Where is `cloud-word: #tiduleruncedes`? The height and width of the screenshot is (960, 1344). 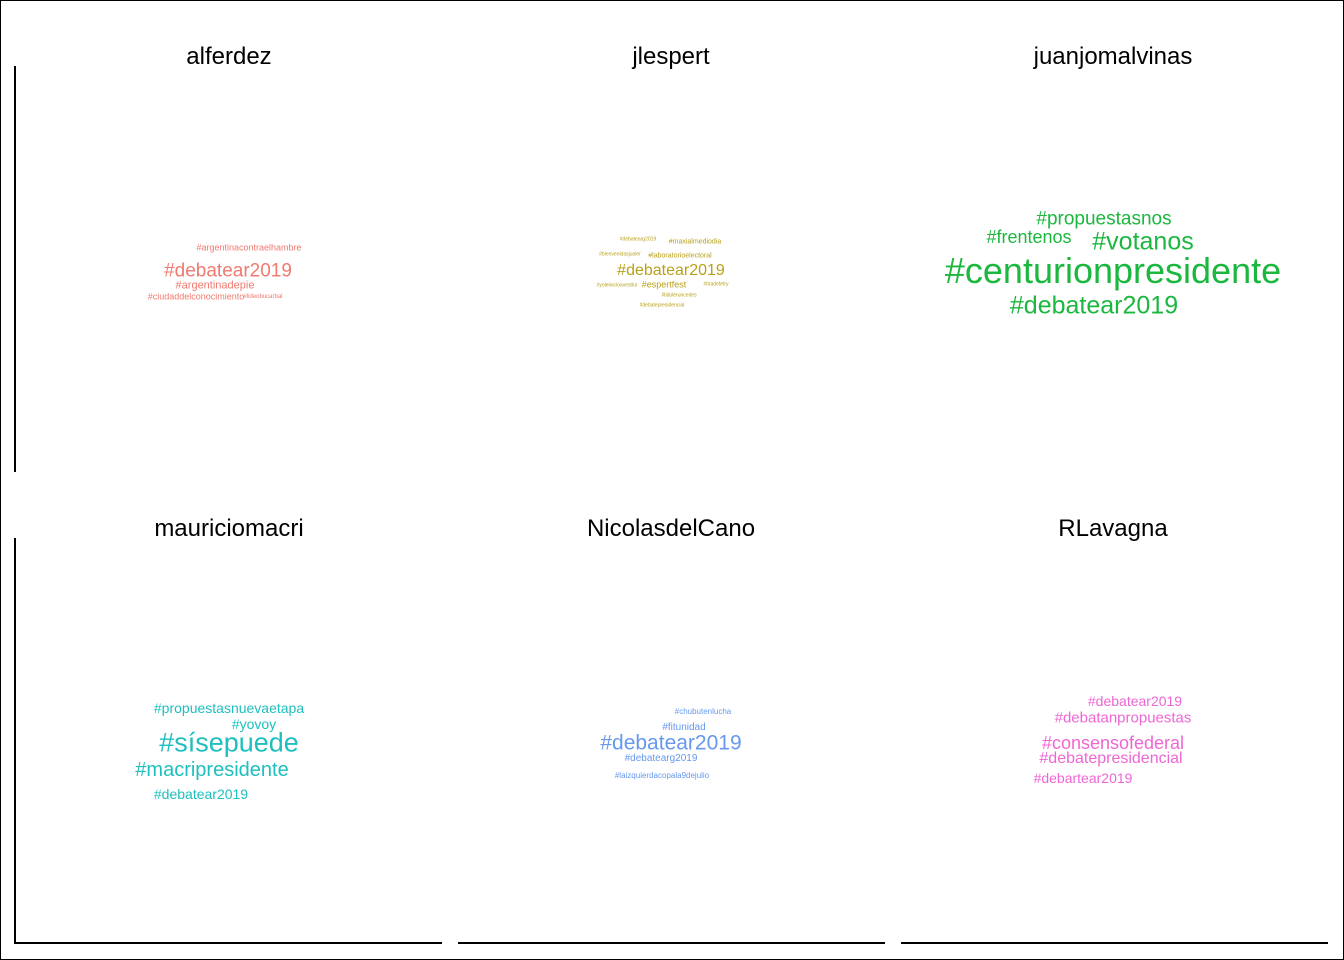 cloud-word: #tiduleruncedes is located at coordinates (679, 295).